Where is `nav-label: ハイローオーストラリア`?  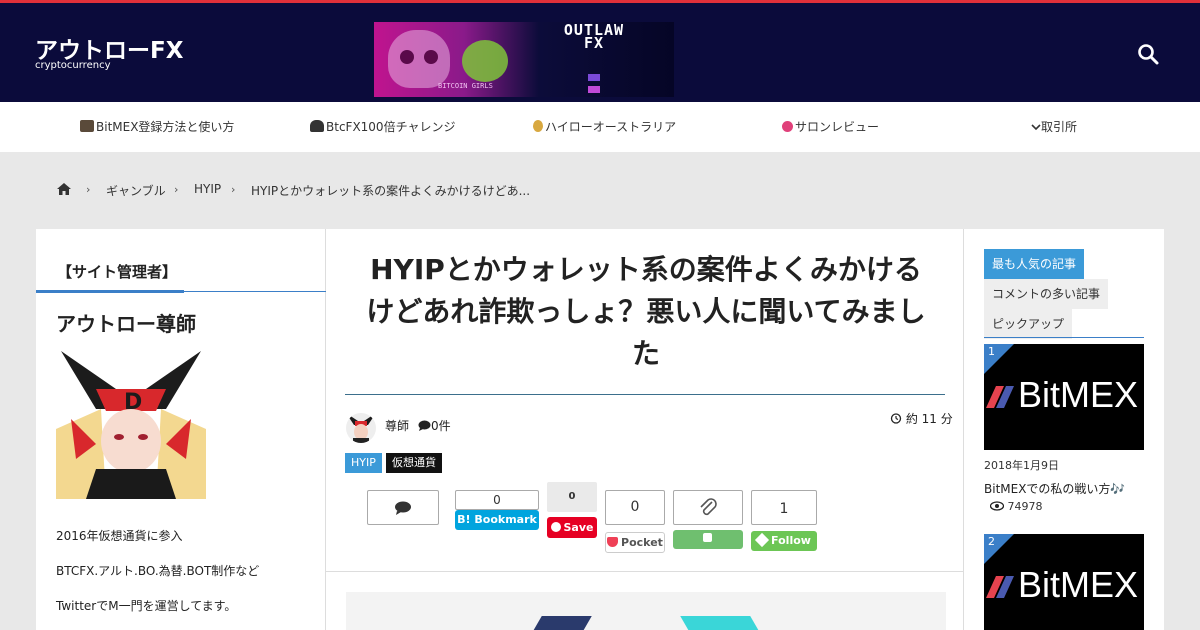
nav-label: ハイローオーストラリア is located at coordinates (611, 127).